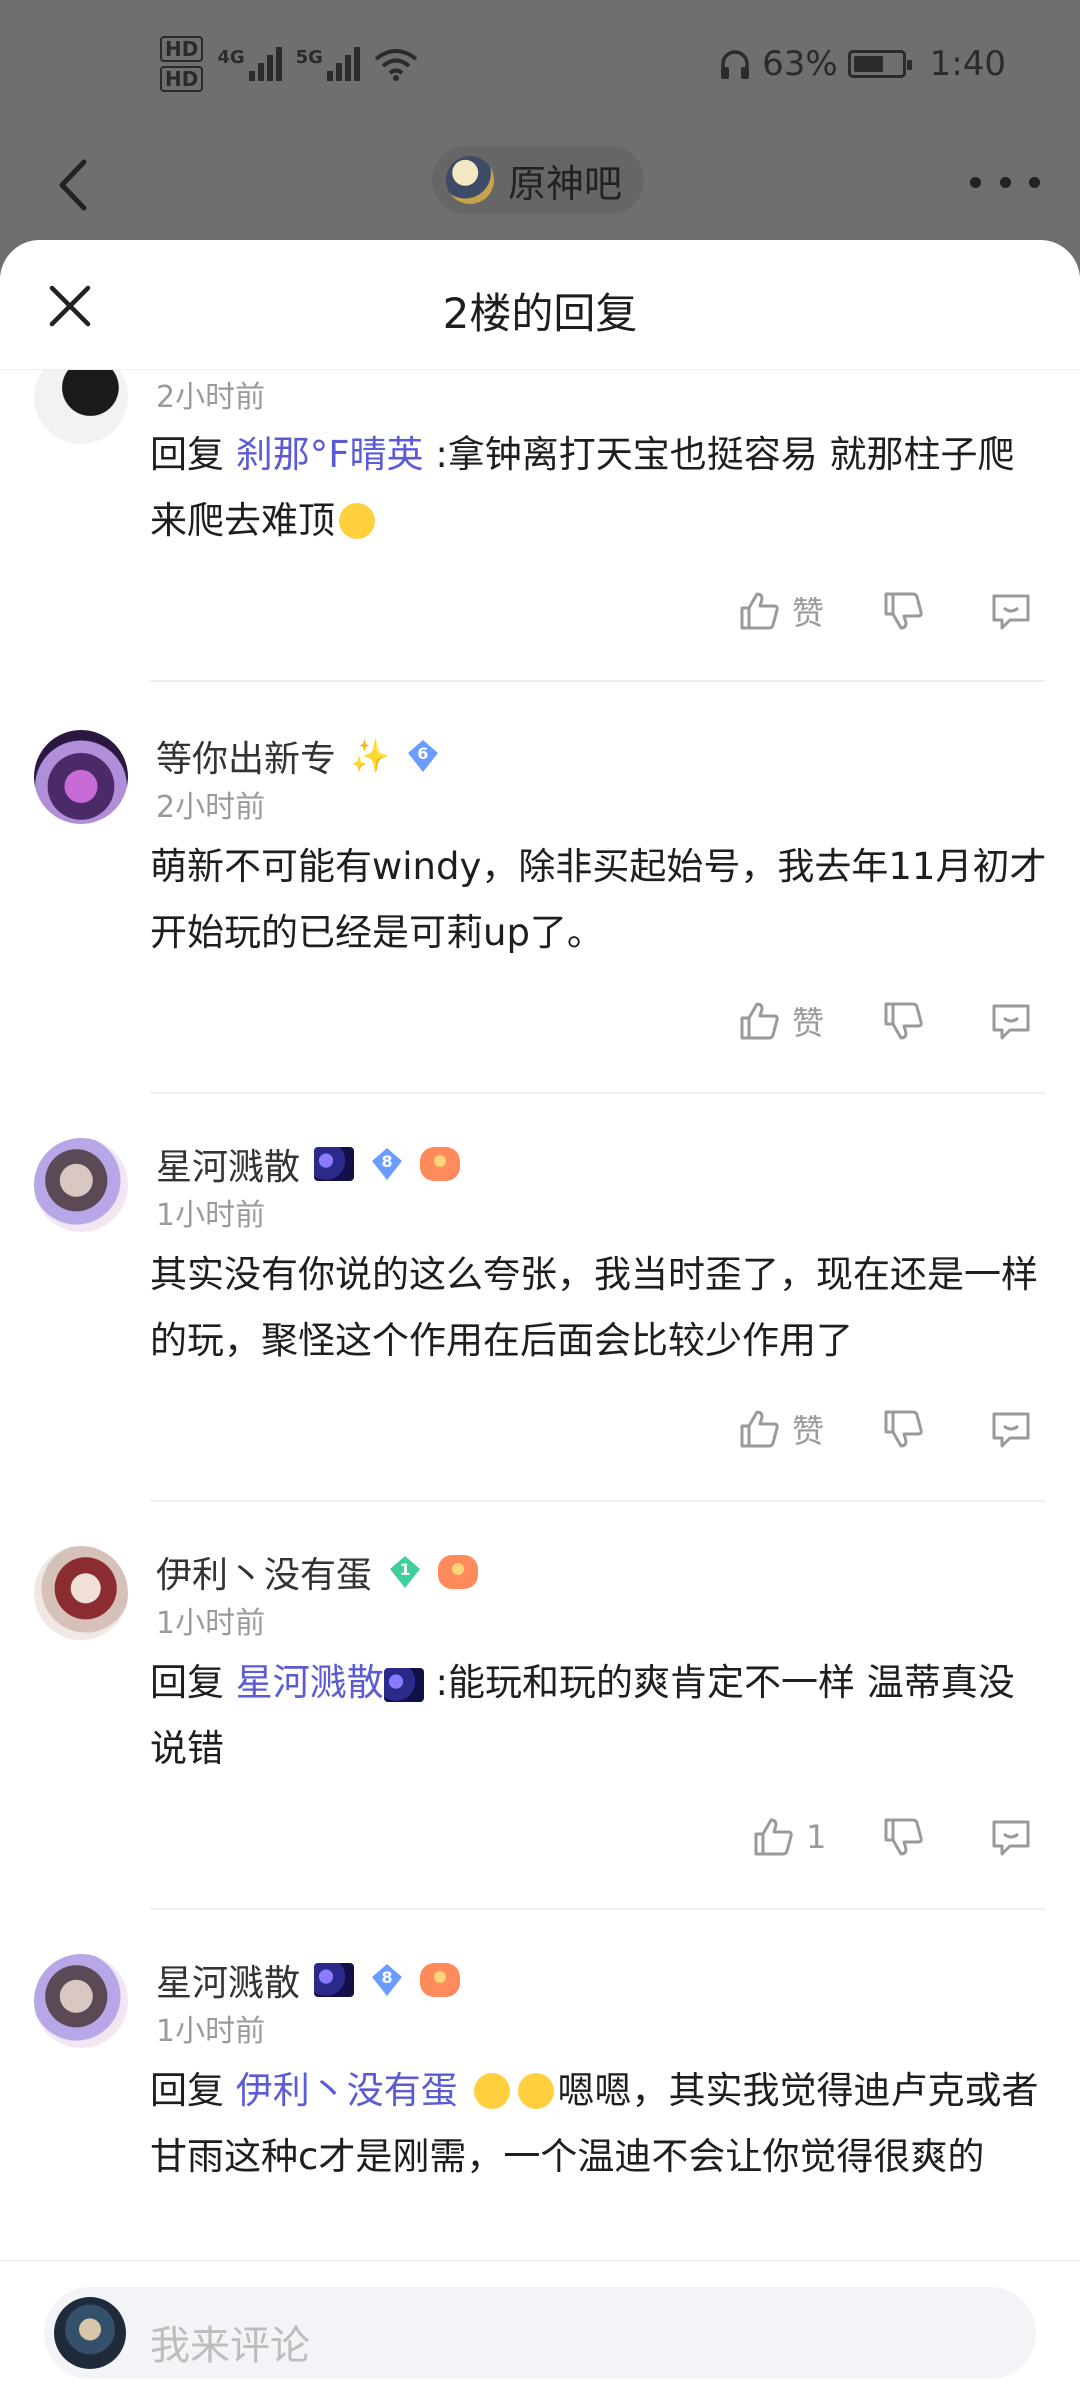  I want to click on headphones-icon, so click(735, 64).